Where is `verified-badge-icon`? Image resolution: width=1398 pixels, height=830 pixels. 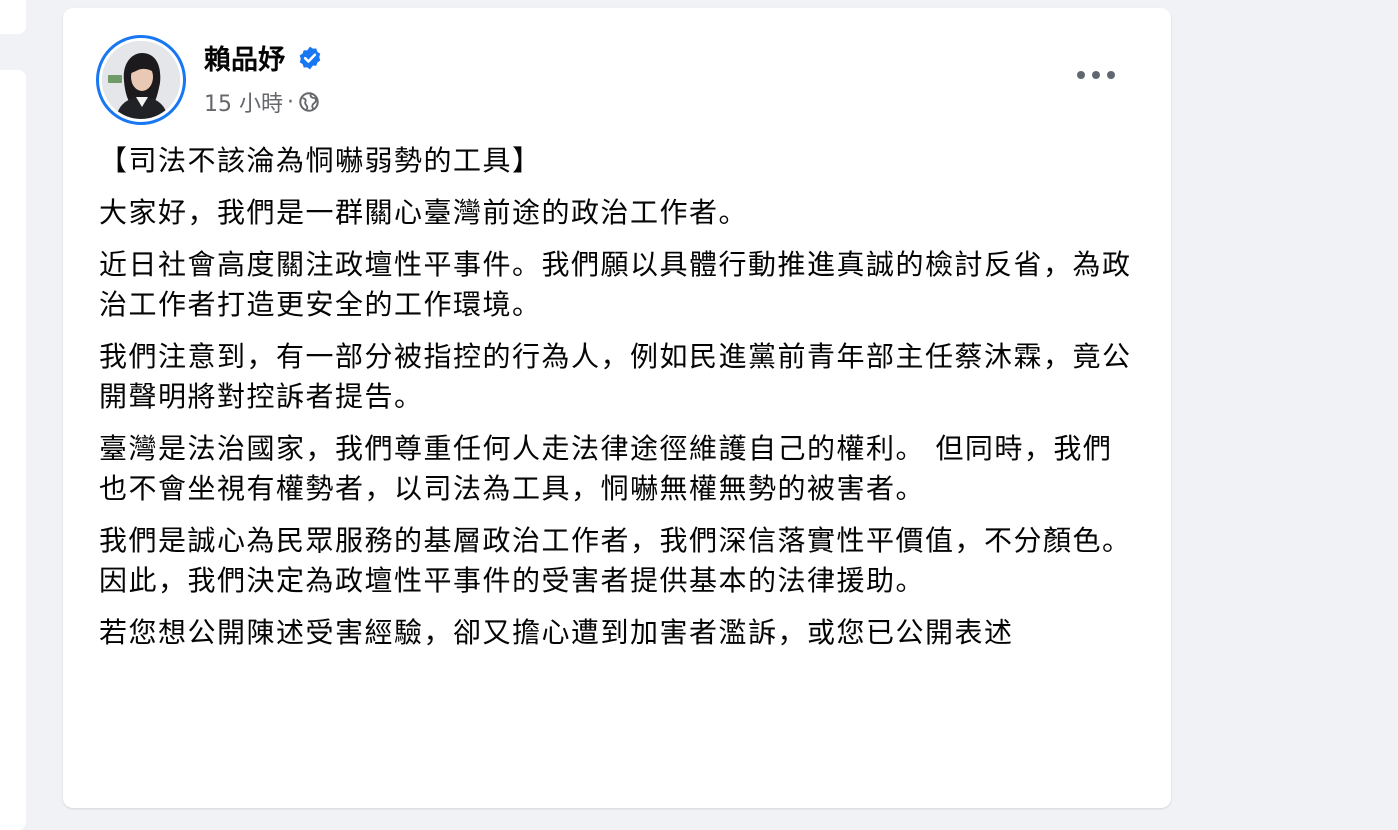 verified-badge-icon is located at coordinates (310, 57).